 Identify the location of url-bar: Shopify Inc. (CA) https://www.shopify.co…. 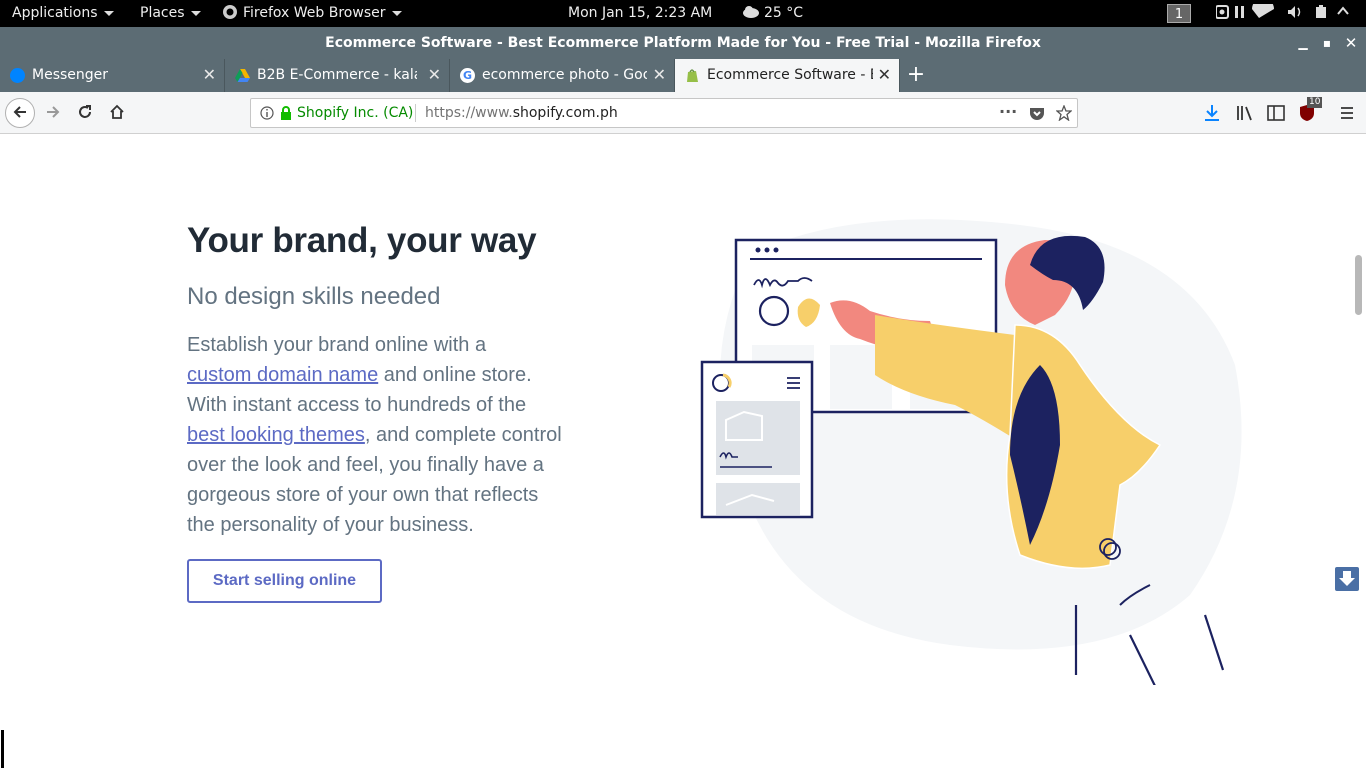
(664, 113).